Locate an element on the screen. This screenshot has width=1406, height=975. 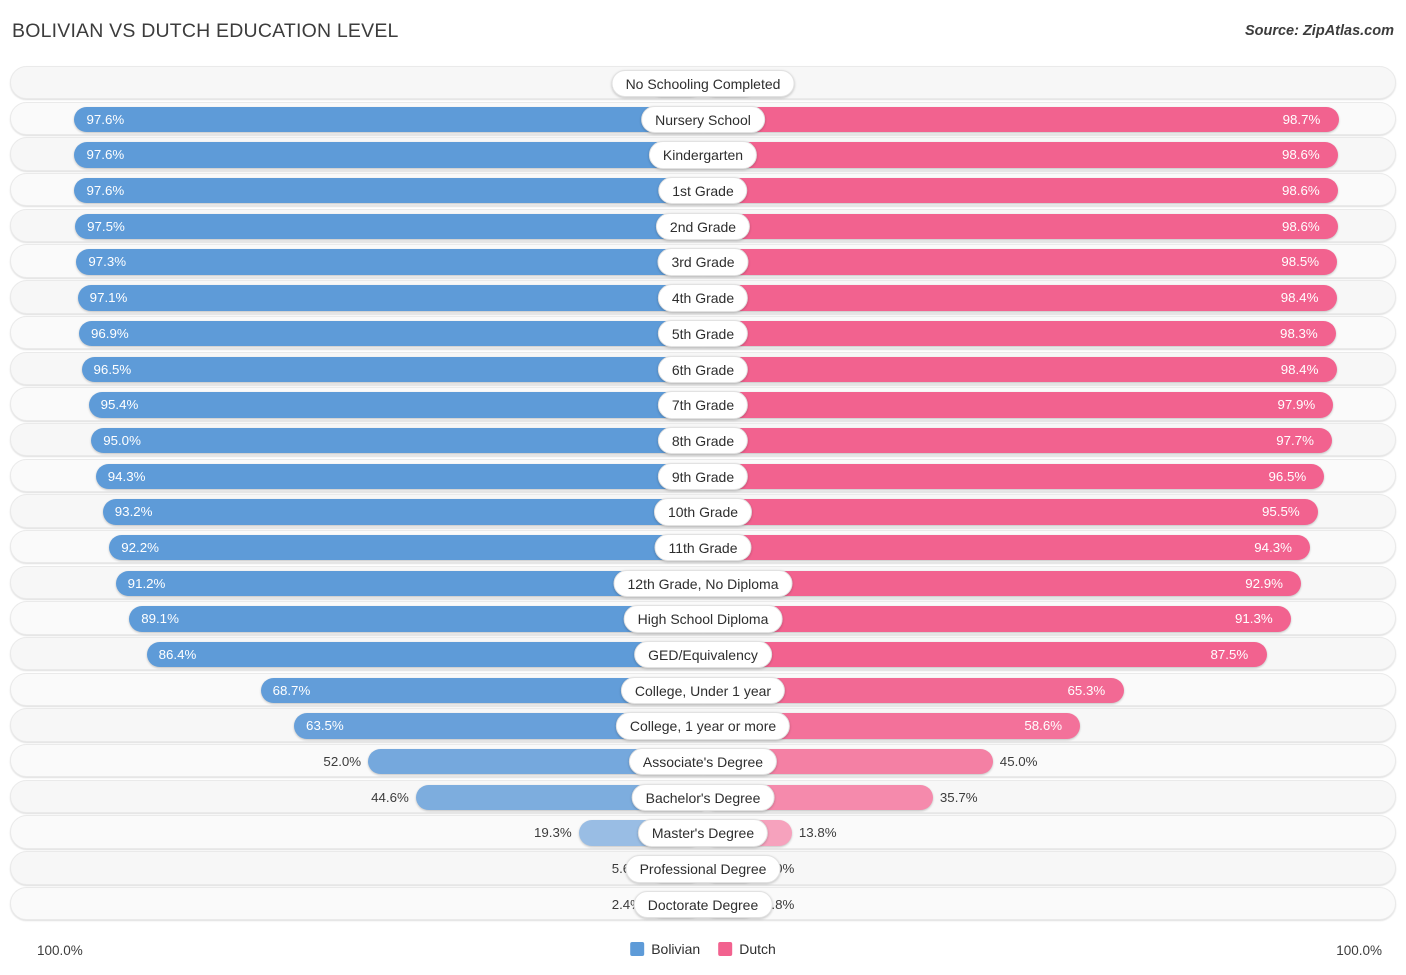
value-label-bolivian: 97.5% is located at coordinates (106, 226).